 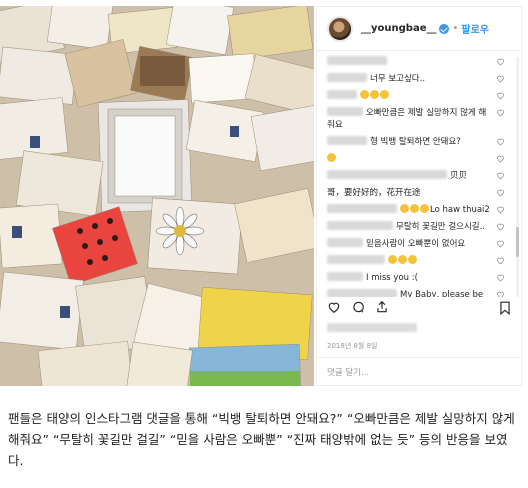 What do you see at coordinates (374, 193) in the screenshot?
I see `comment-text: 哥，要好好的，花开在途` at bounding box center [374, 193].